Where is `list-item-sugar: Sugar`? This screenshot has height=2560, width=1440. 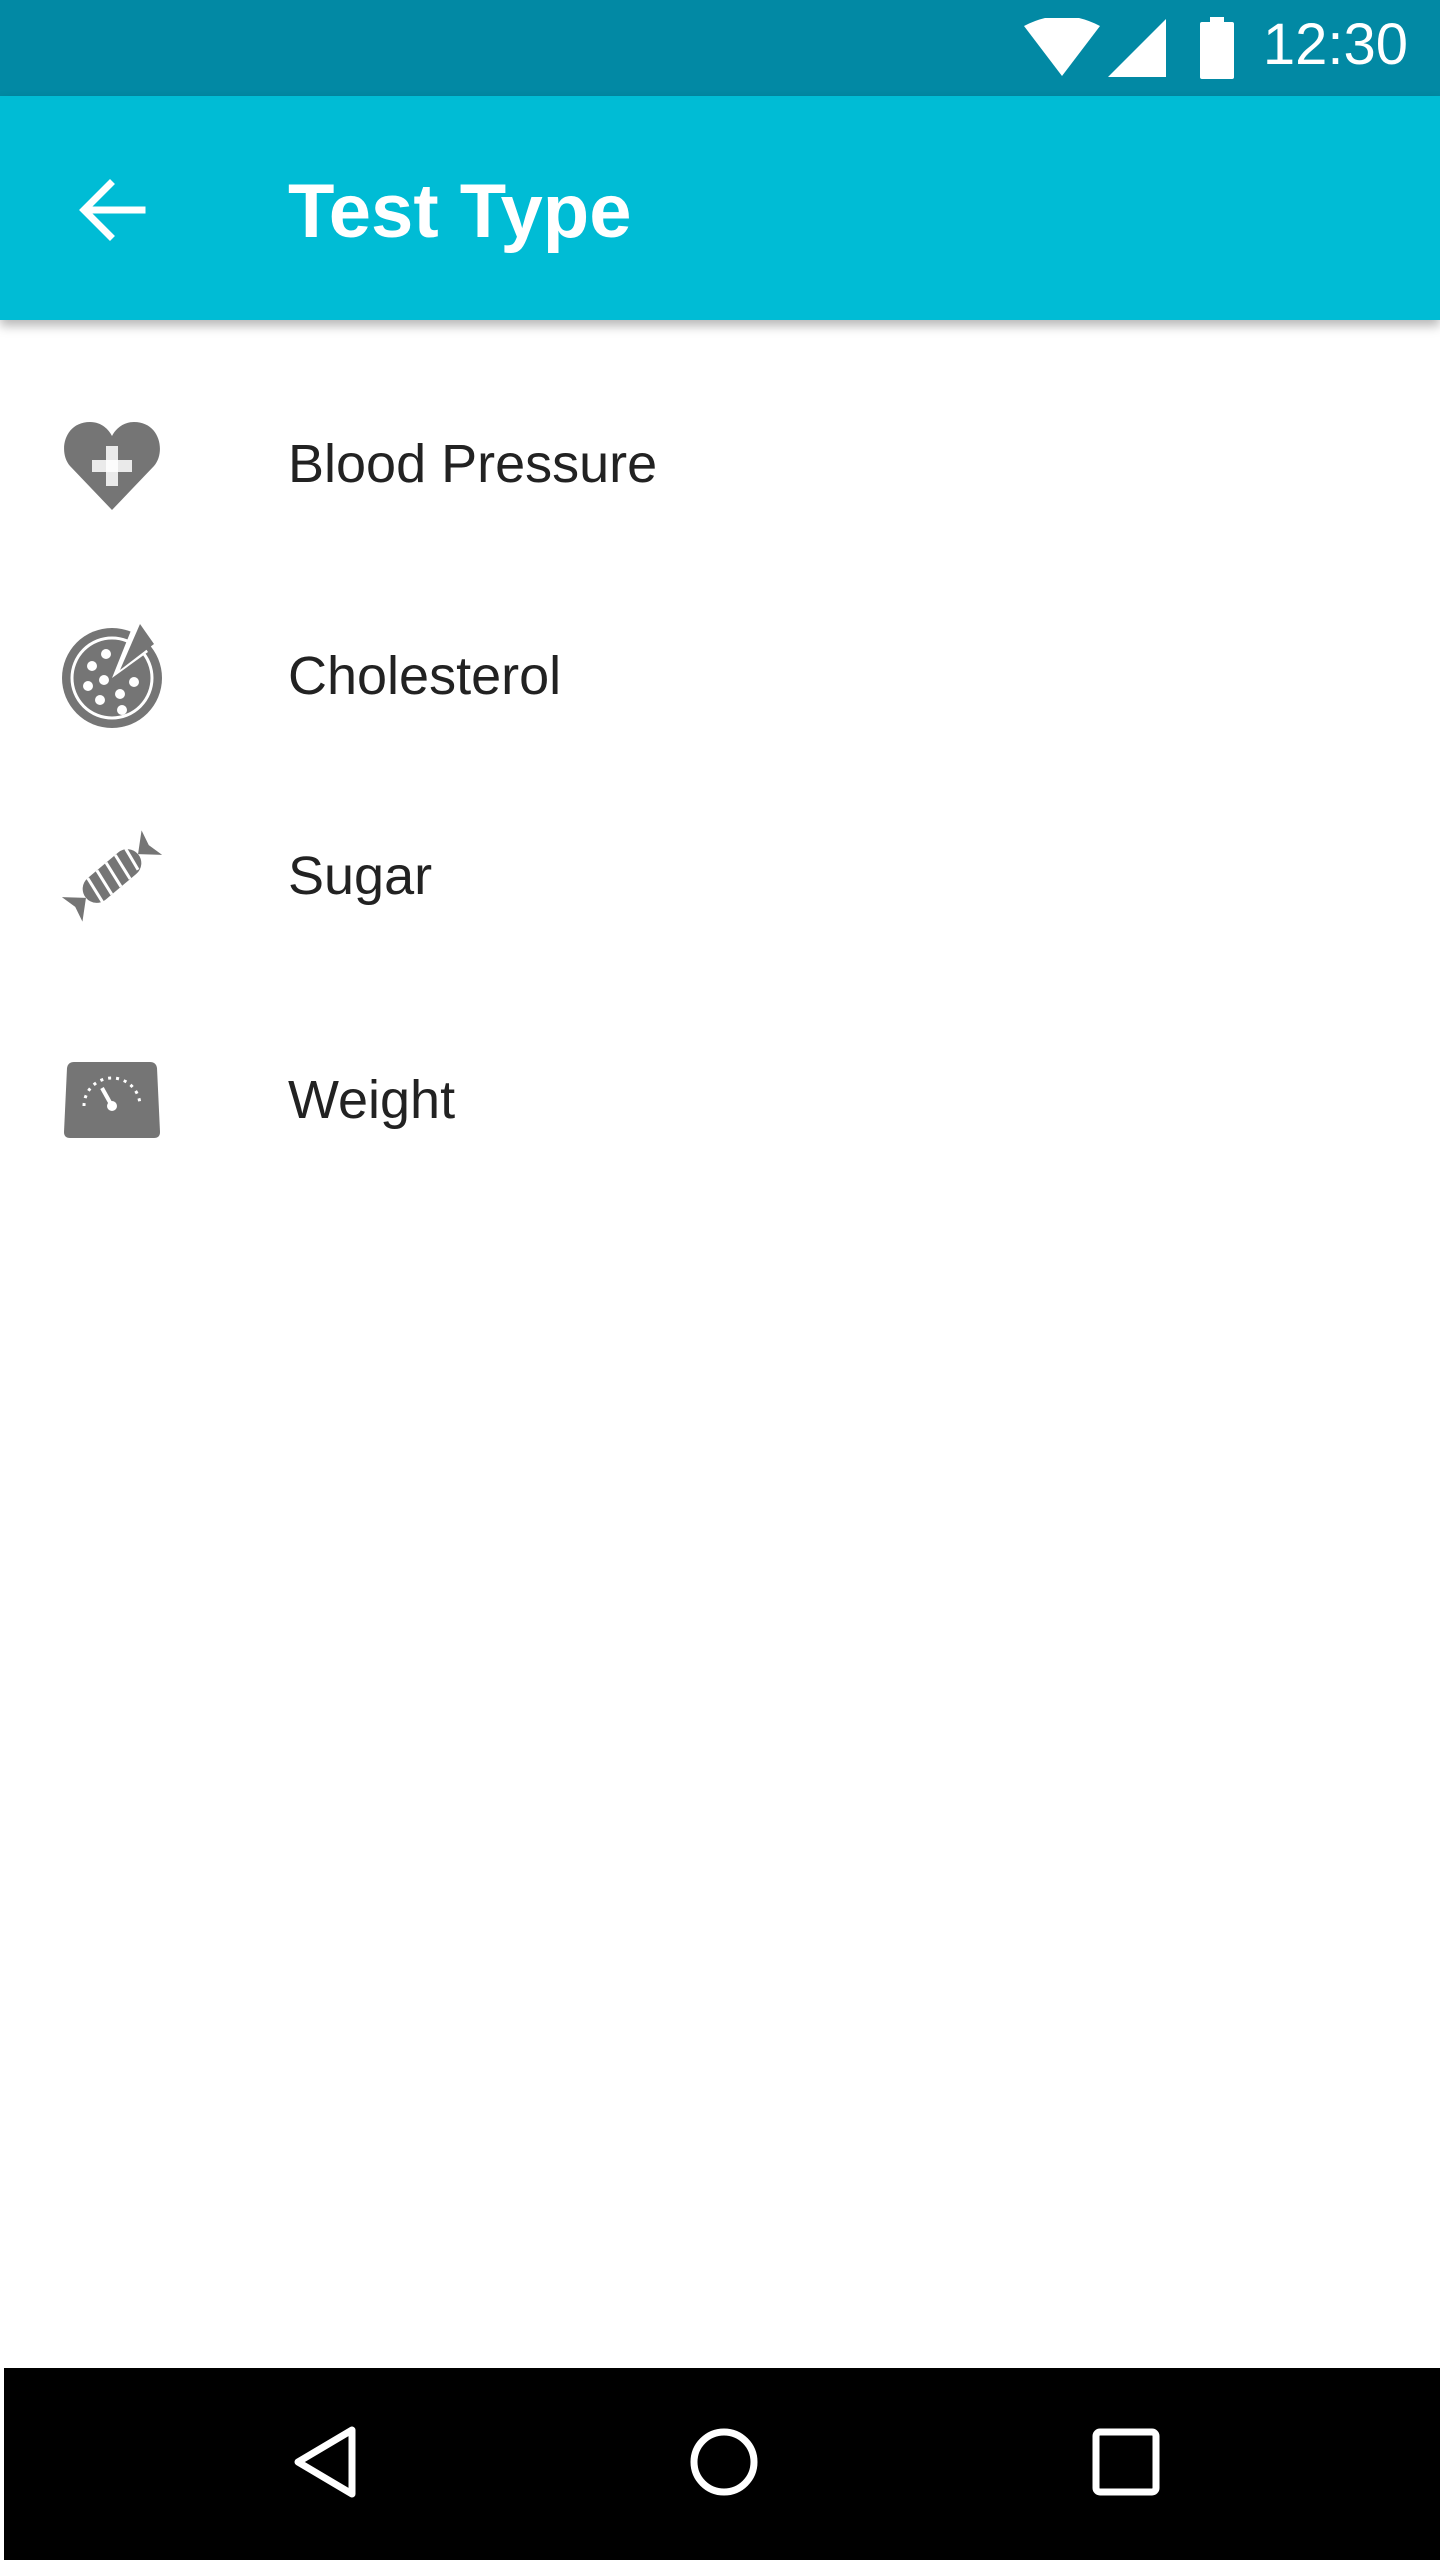 list-item-sugar: Sugar is located at coordinates (720, 876).